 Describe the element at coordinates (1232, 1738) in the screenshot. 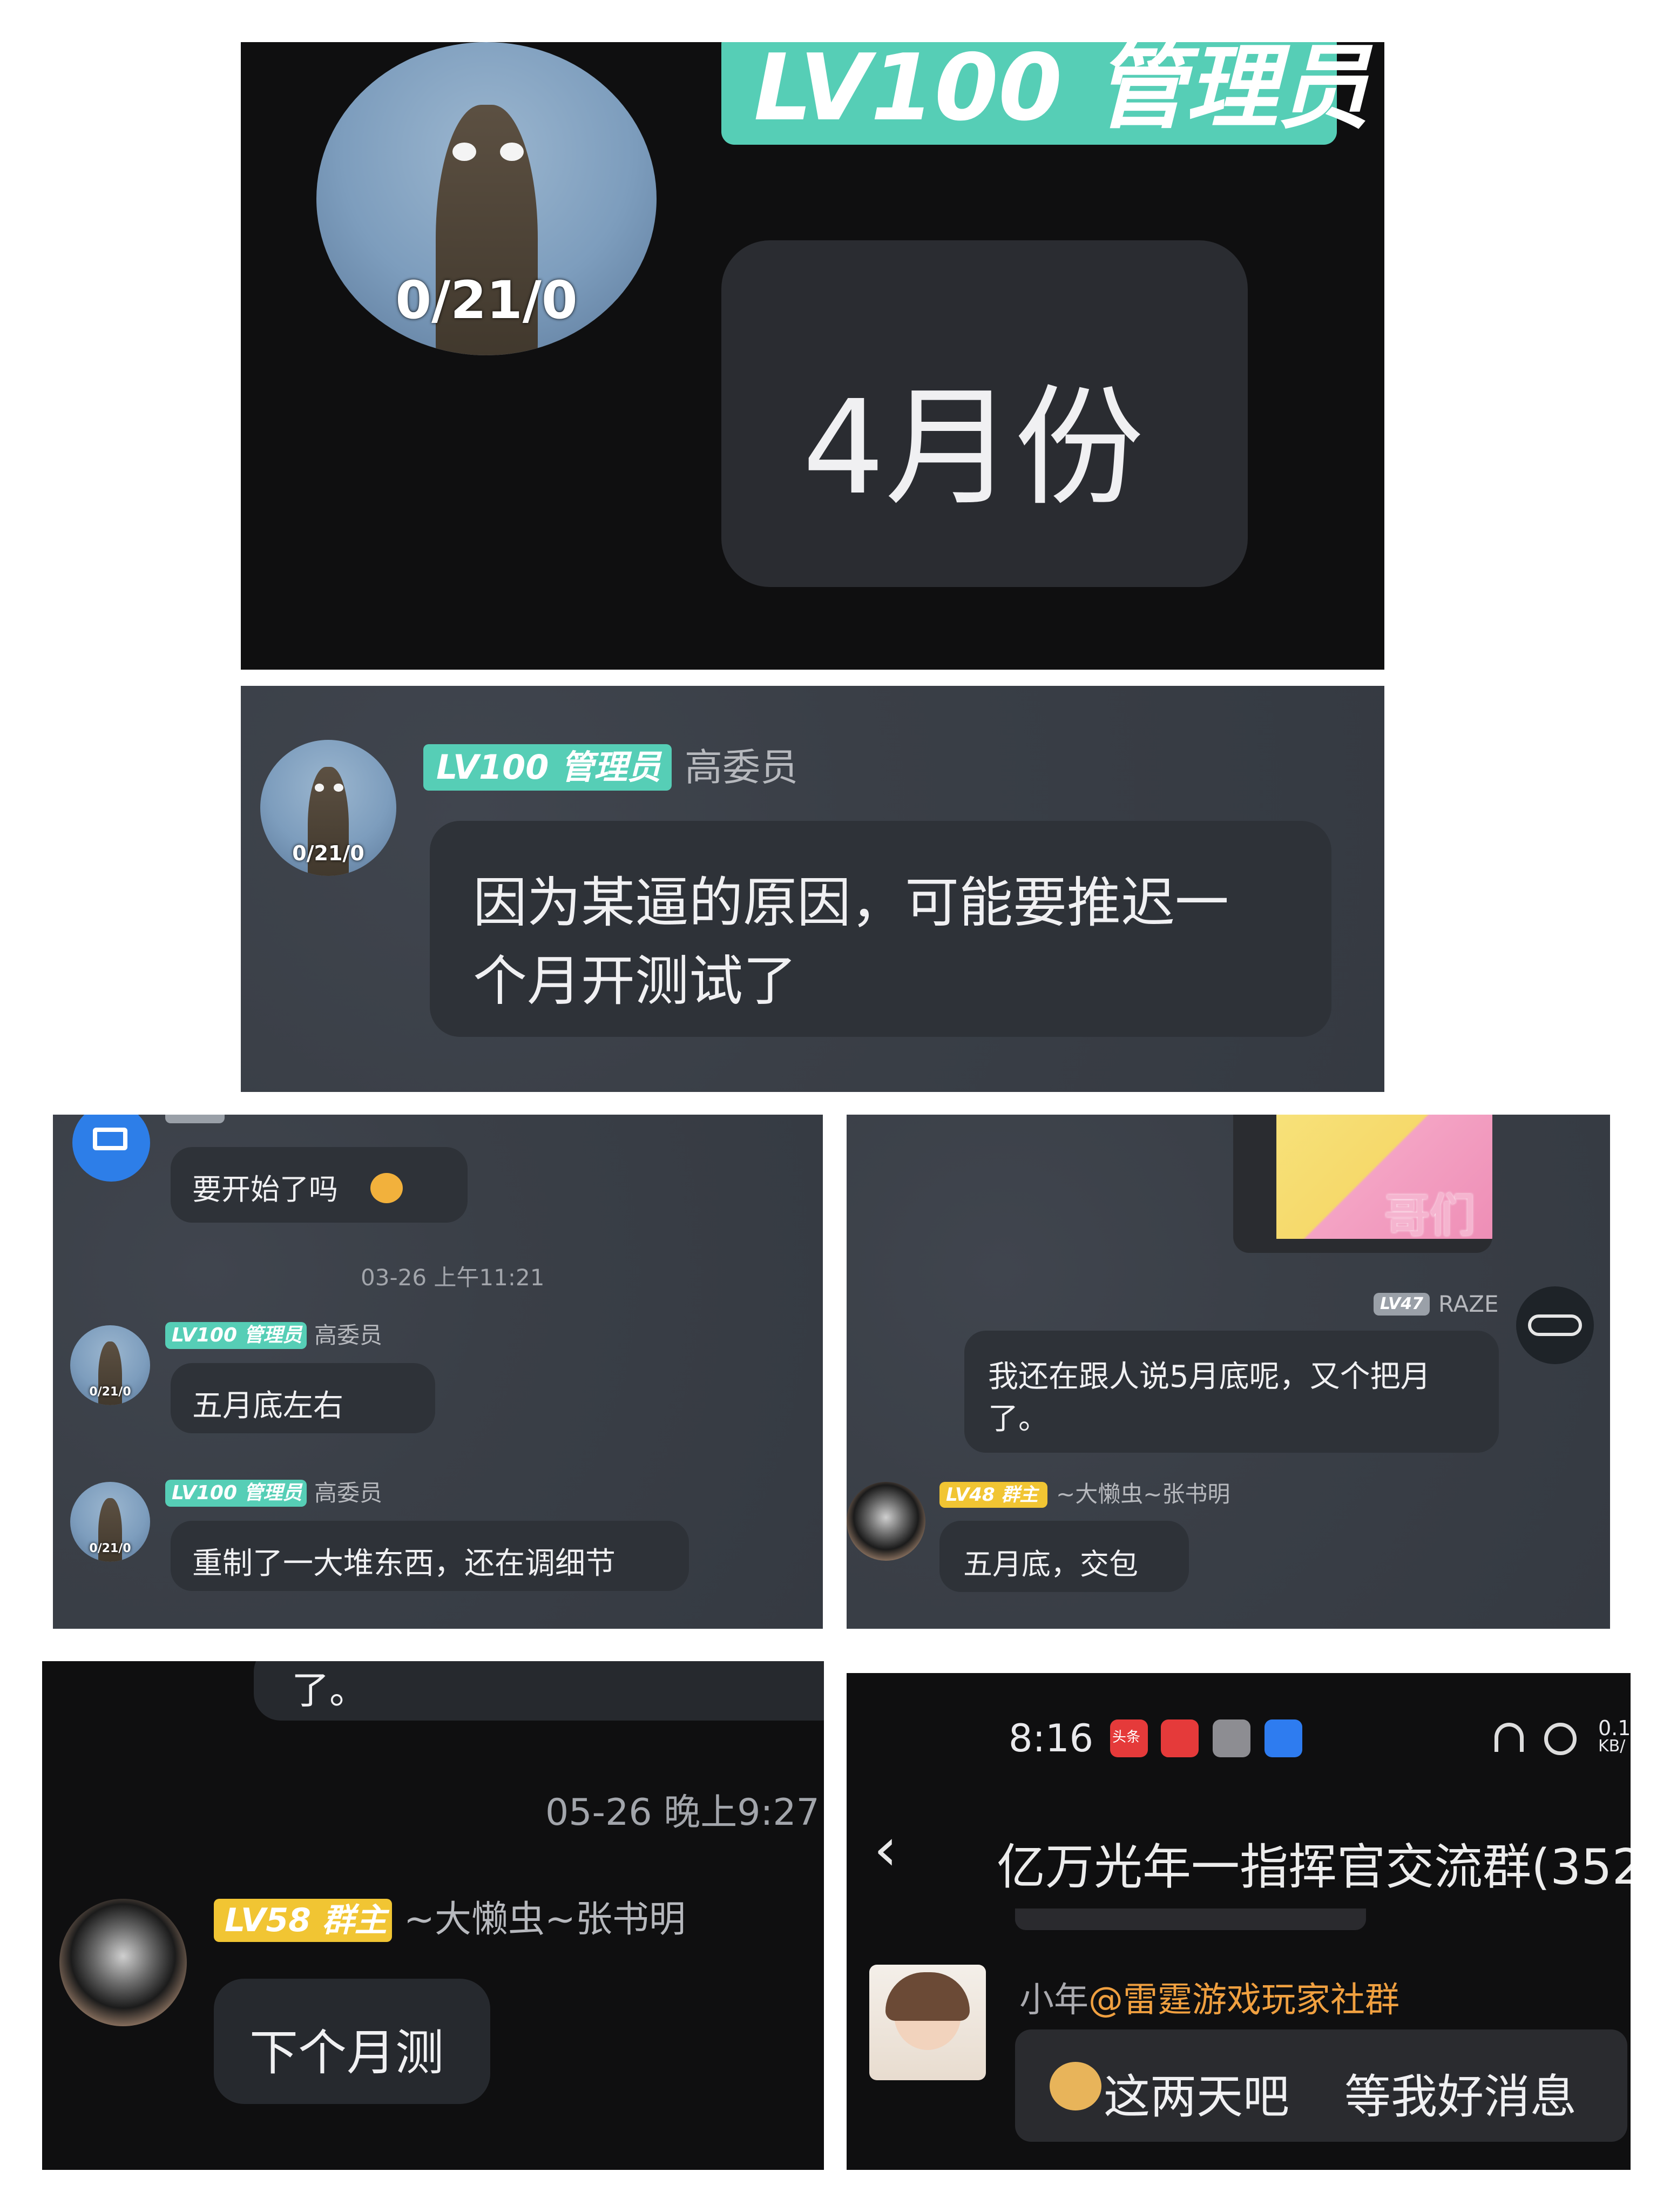

I see `settings-app-icon` at that location.